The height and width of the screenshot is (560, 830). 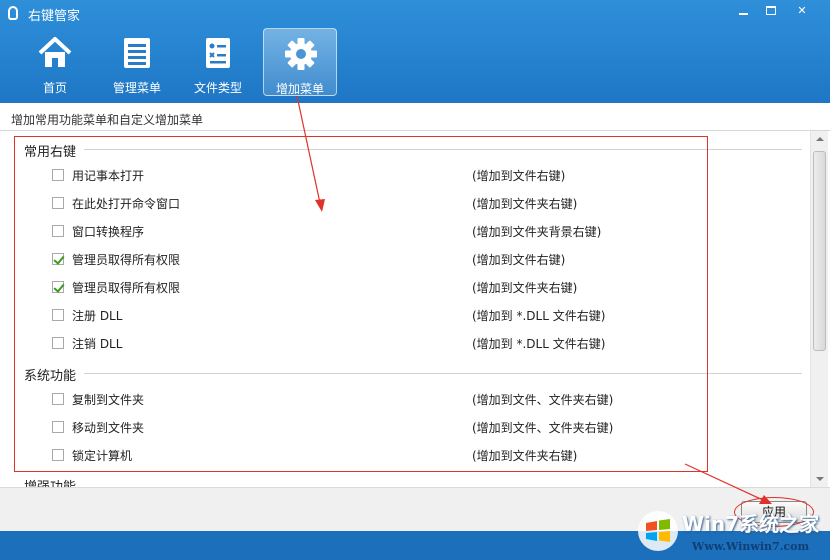 What do you see at coordinates (97, 344) in the screenshot?
I see `option-label: 注销 DLL` at bounding box center [97, 344].